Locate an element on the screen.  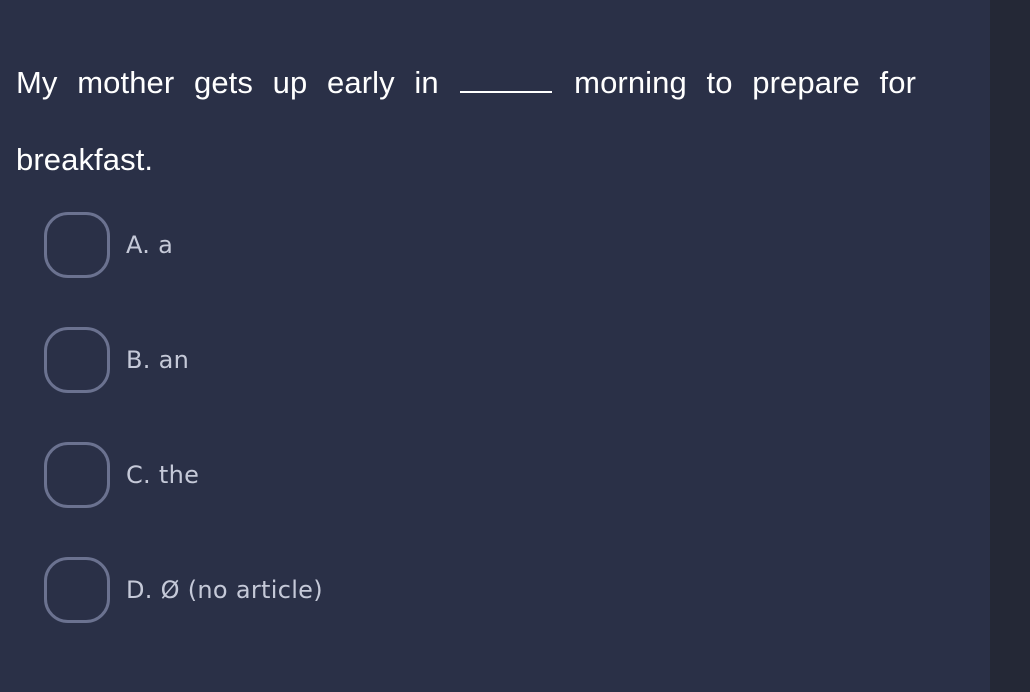
option-label-c: C. the is located at coordinates (163, 475).